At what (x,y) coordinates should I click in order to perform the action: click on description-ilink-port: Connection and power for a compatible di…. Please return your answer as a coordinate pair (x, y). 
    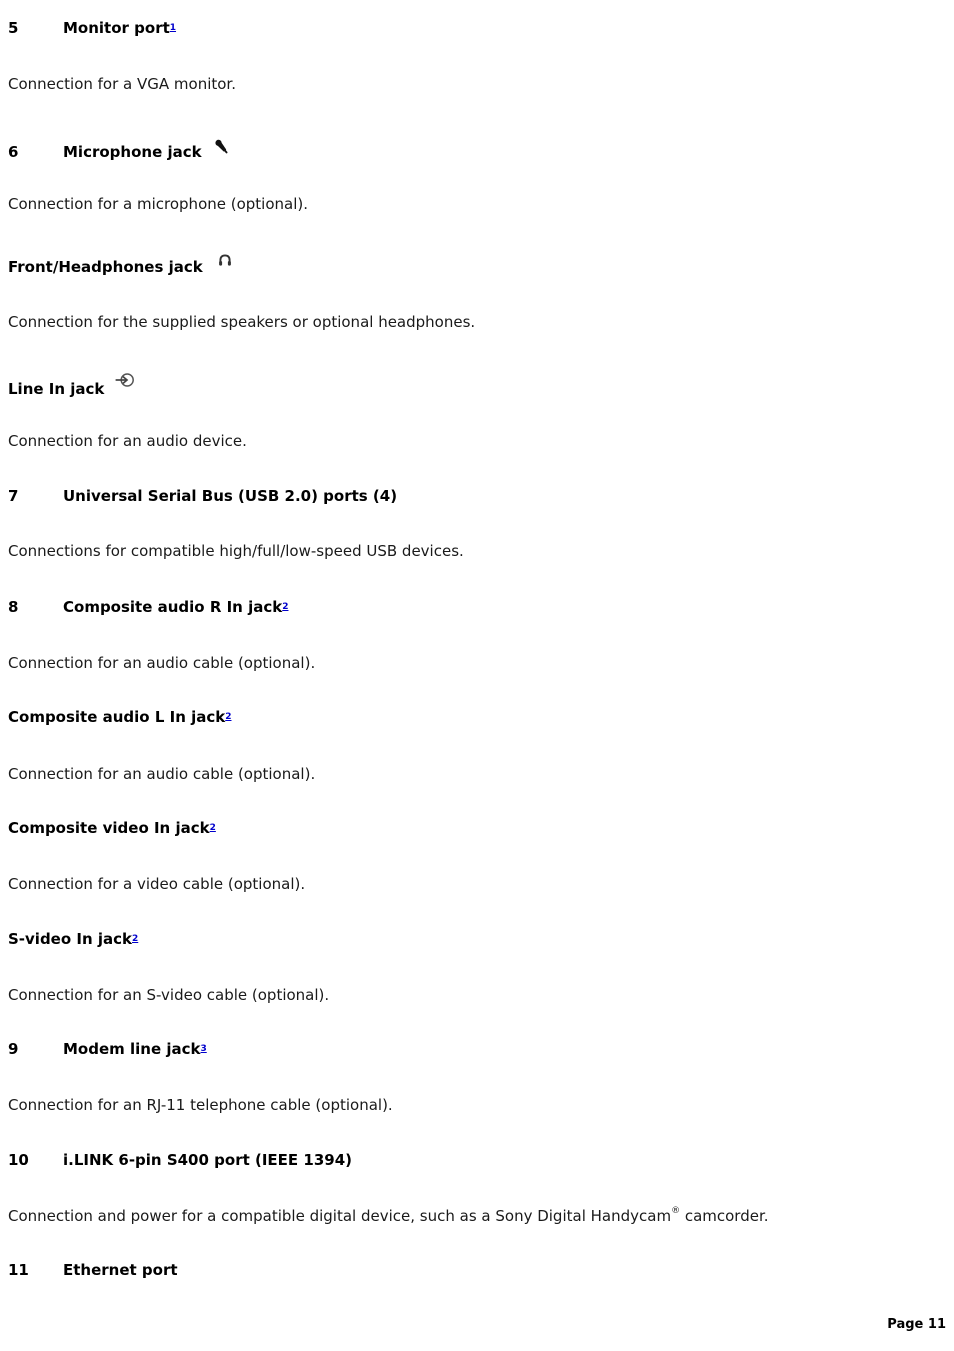
    Looking at the image, I should click on (388, 1216).